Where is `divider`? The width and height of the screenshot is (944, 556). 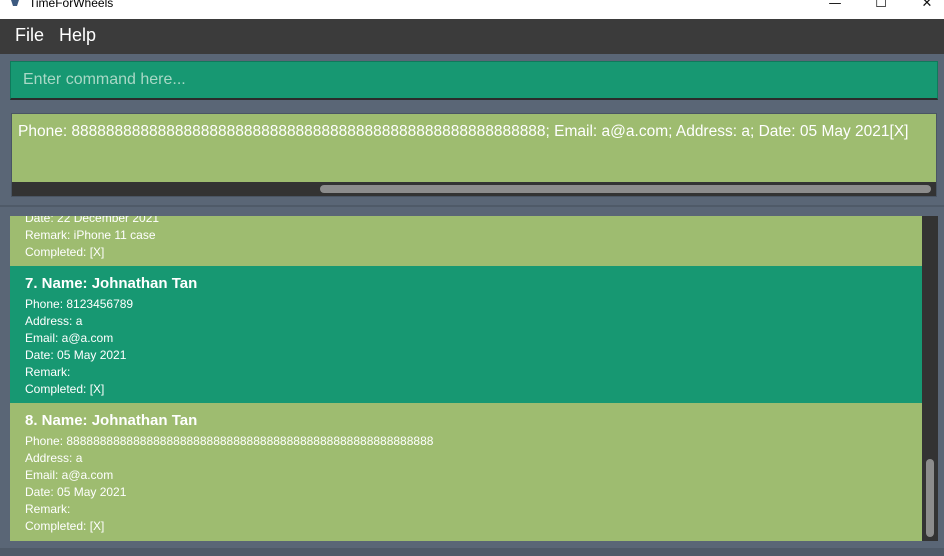
divider is located at coordinates (472, 206).